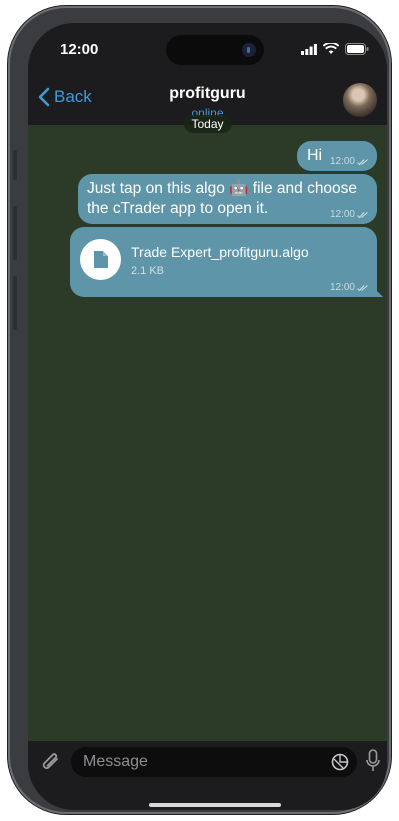 The width and height of the screenshot is (399, 821). I want to click on volume-down-button, so click(15, 303).